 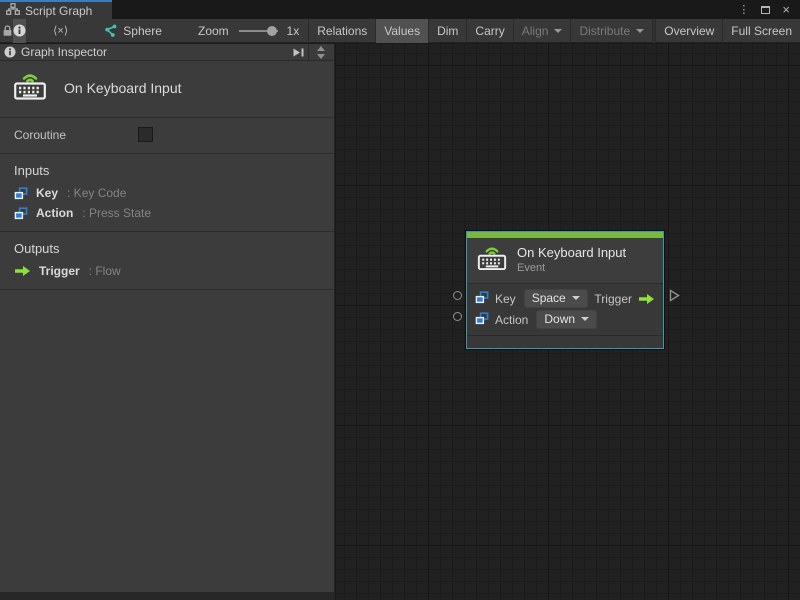 I want to click on graph-target: Sphere, so click(x=132, y=31).